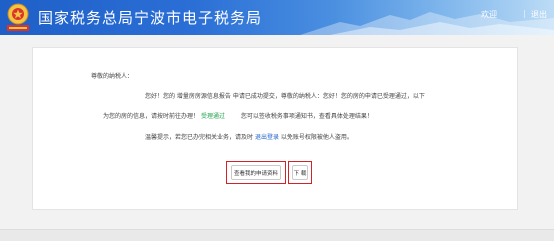  I want to click on site-title: 国家税务总局宁波市电子税务局, so click(150, 18).